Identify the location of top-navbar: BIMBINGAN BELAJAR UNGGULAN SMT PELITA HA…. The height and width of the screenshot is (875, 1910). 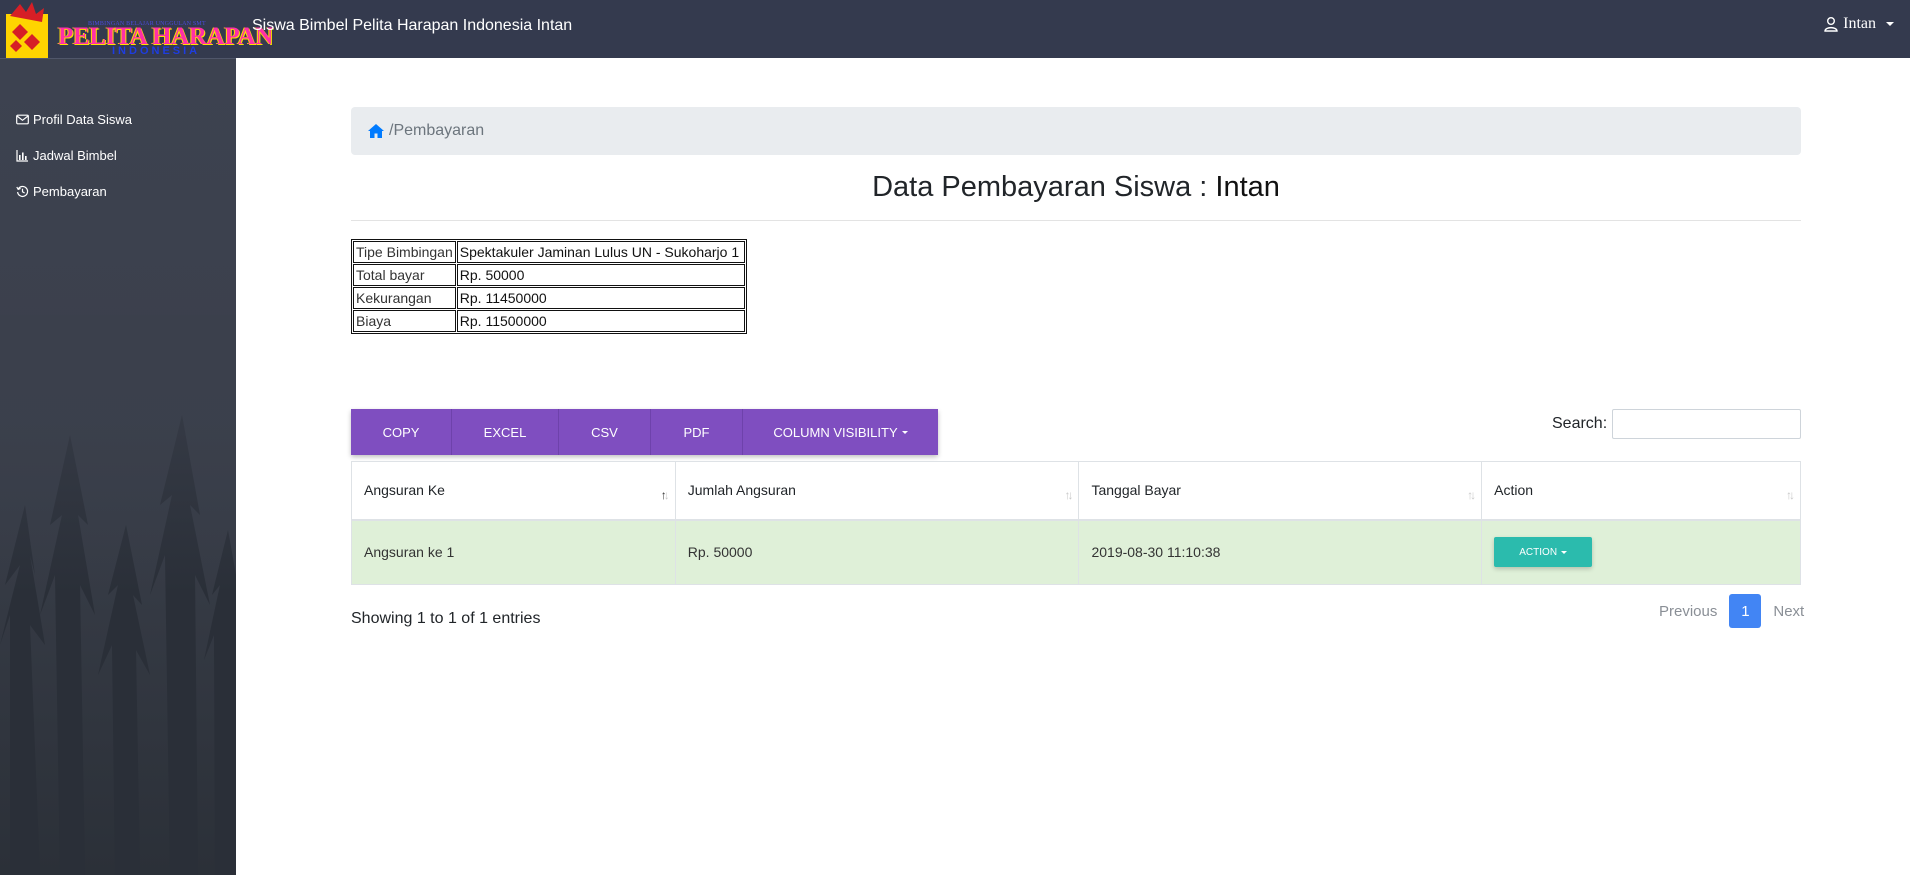
(955, 29).